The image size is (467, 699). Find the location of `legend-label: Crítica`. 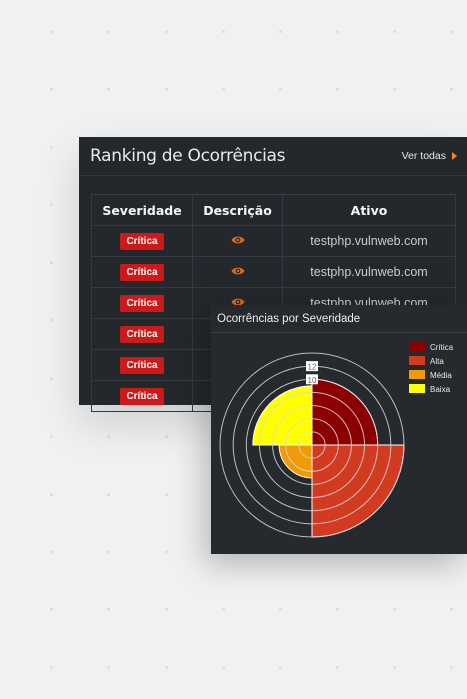

legend-label: Crítica is located at coordinates (442, 347).